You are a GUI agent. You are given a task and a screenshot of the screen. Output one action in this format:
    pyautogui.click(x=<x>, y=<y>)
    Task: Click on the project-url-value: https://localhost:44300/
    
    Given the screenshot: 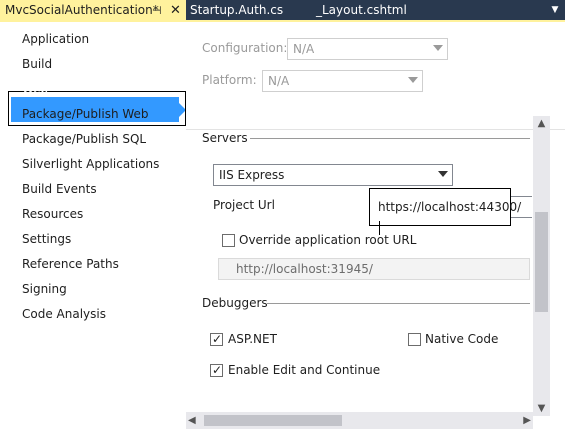 What is the action you would take?
    pyautogui.click(x=450, y=207)
    